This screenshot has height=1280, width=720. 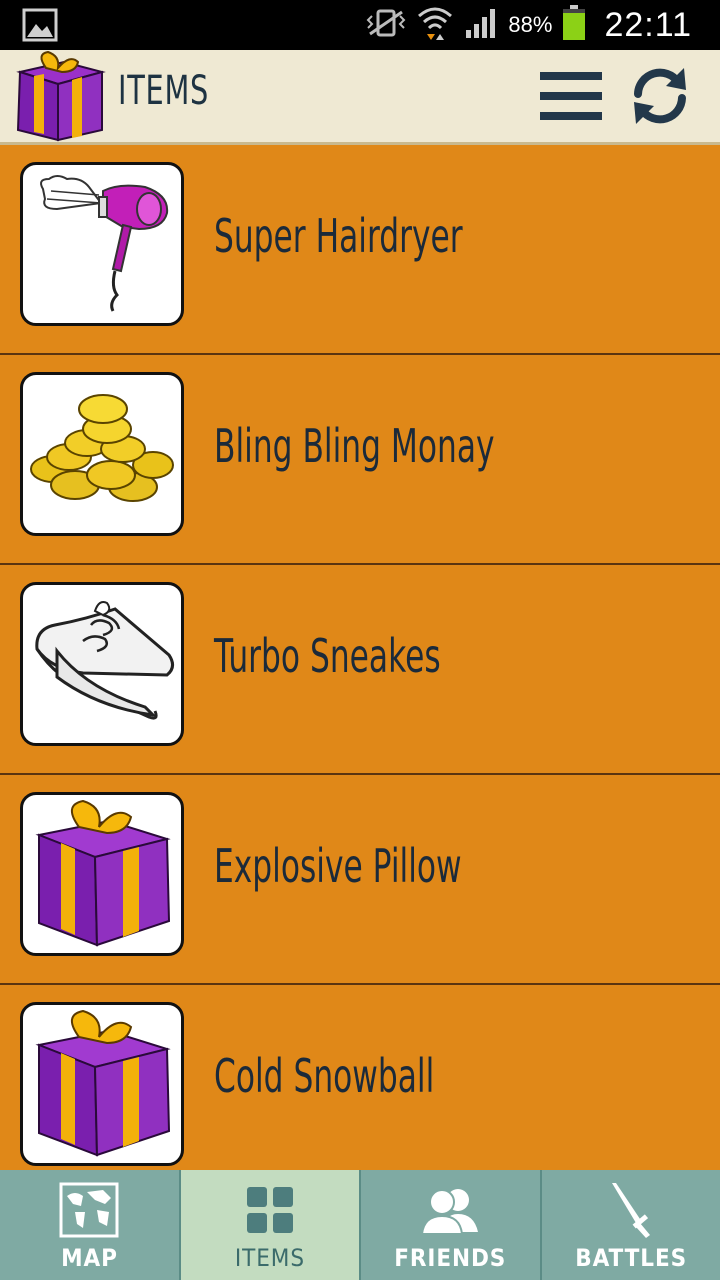 I want to click on item-label: Cold Snowball, so click(x=324, y=1076).